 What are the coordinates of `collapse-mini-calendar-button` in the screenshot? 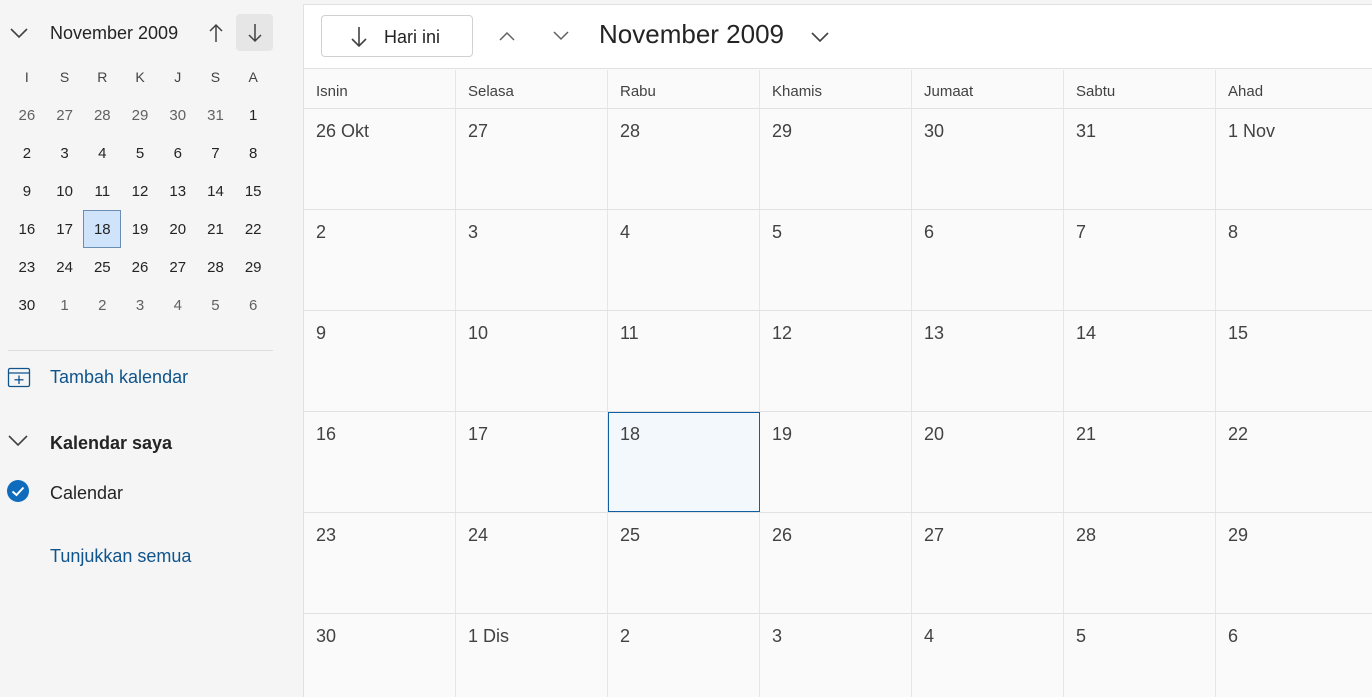 It's located at (19, 33).